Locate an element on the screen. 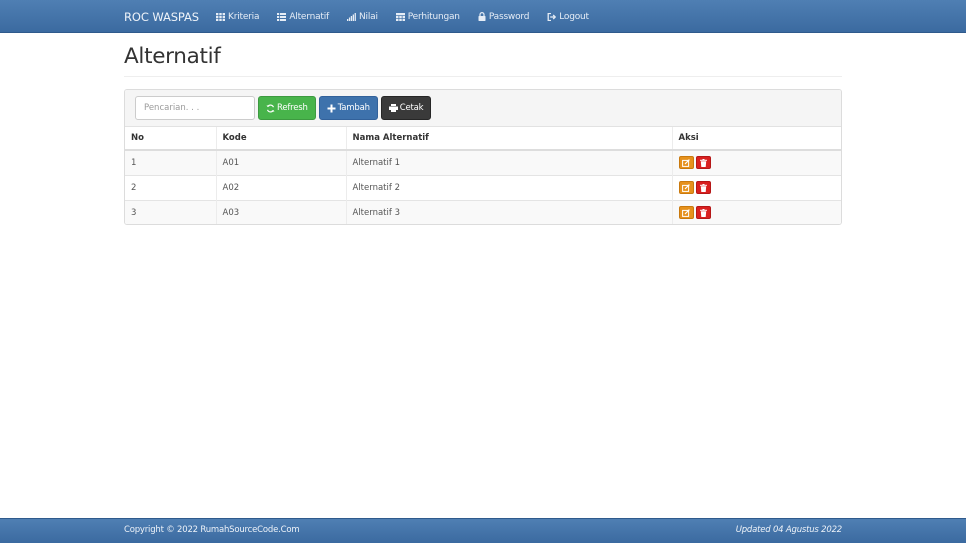 Image resolution: width=966 pixels, height=543 pixels. nav-item-password: Password is located at coordinates (503, 17).